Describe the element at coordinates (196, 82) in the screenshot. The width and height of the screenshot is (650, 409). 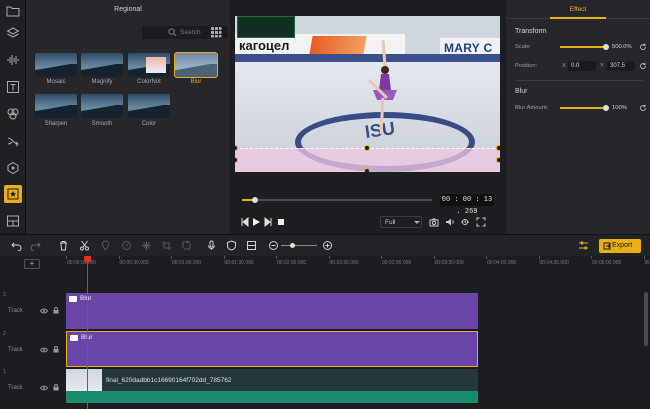
I see `effect-label: Blur` at that location.